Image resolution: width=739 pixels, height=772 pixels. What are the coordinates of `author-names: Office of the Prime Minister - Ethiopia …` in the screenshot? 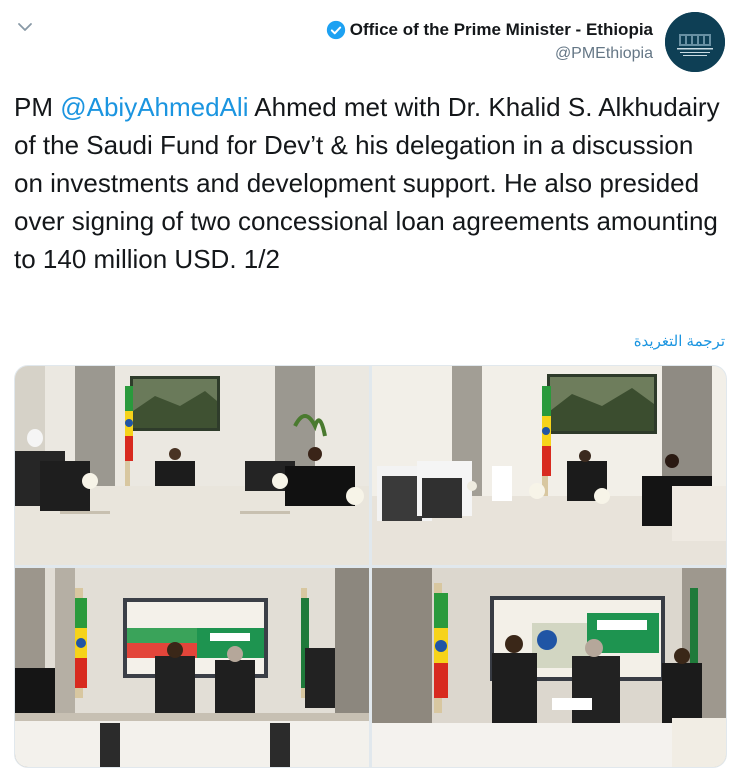 It's located at (489, 42).